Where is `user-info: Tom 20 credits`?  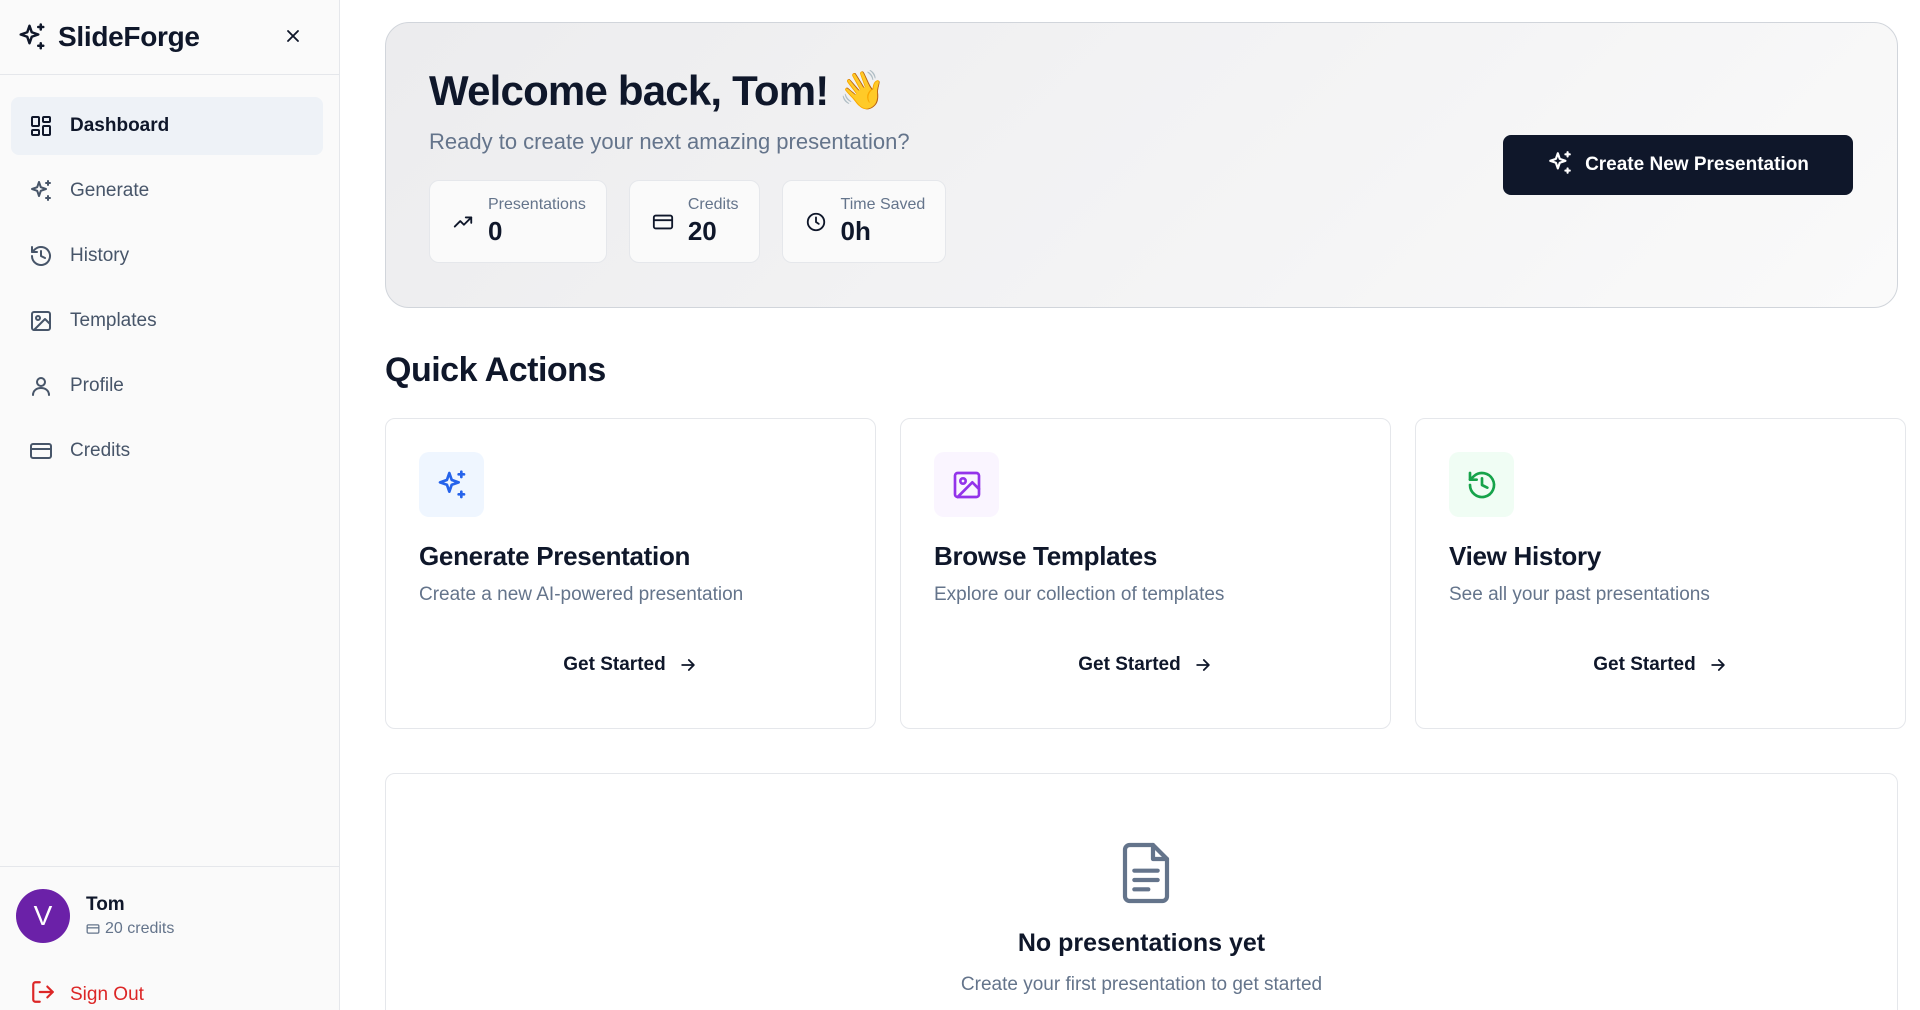 user-info: Tom 20 credits is located at coordinates (130, 916).